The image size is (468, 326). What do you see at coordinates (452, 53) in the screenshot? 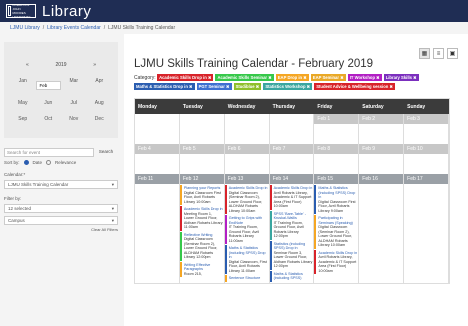
I see `calendar-view-icon: ▣` at bounding box center [452, 53].